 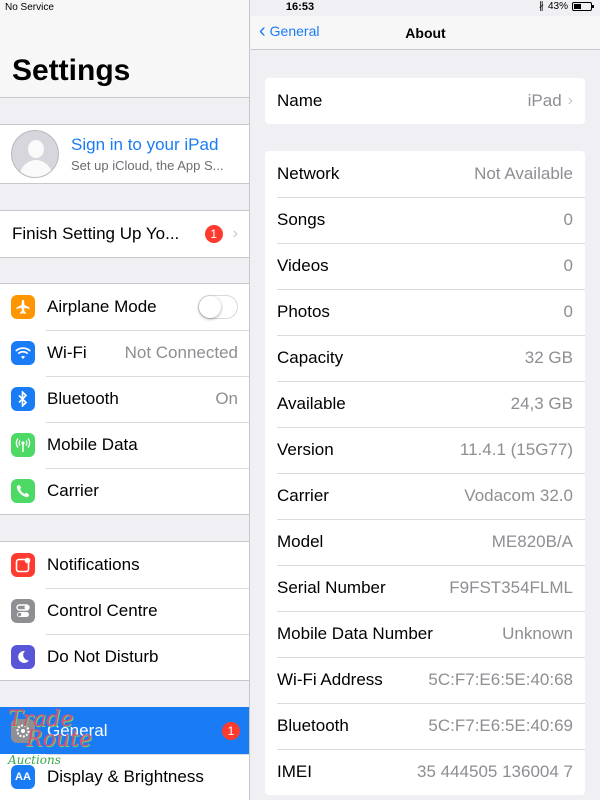 I want to click on sidebar-item-label: Bluetooth, so click(x=83, y=398).